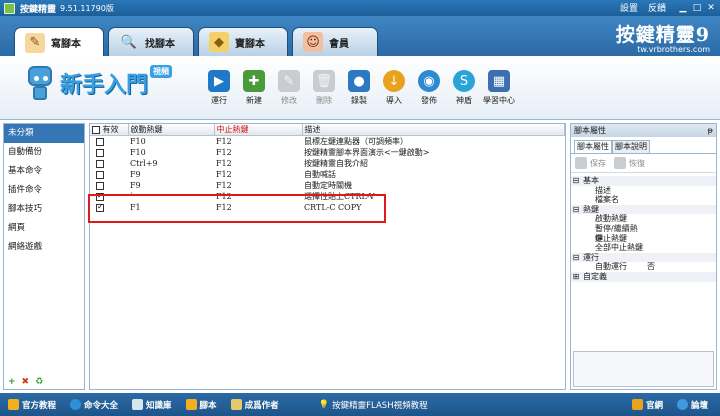  Describe the element at coordinates (44, 171) in the screenshot. I see `category-item: 基本命令` at that location.